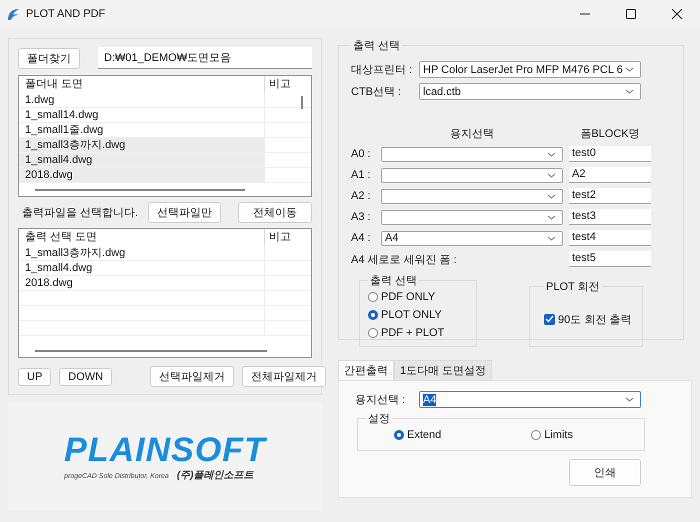 Image resolution: width=700 pixels, height=522 pixels. I want to click on app-logo-icon, so click(13, 14).